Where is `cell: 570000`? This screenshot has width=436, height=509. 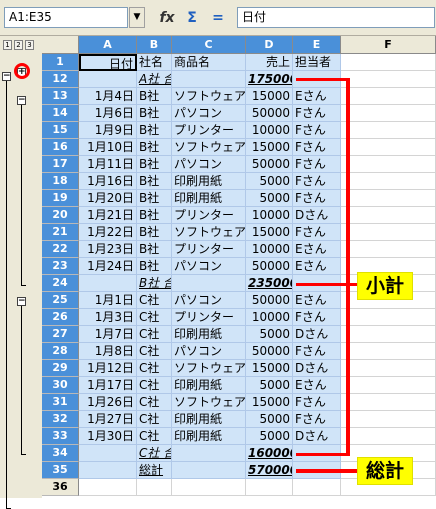
cell: 570000 is located at coordinates (269, 470).